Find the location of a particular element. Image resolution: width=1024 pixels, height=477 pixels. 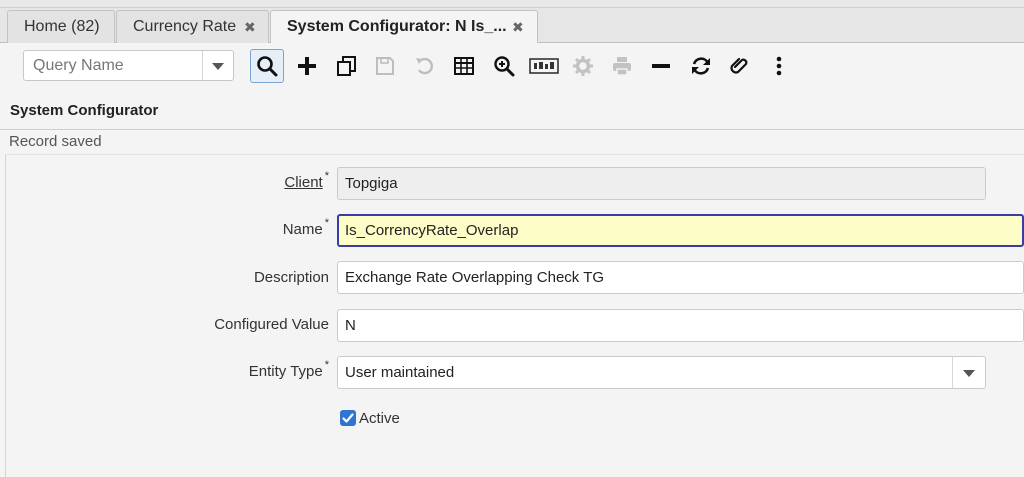

save-button is located at coordinates (385, 66).